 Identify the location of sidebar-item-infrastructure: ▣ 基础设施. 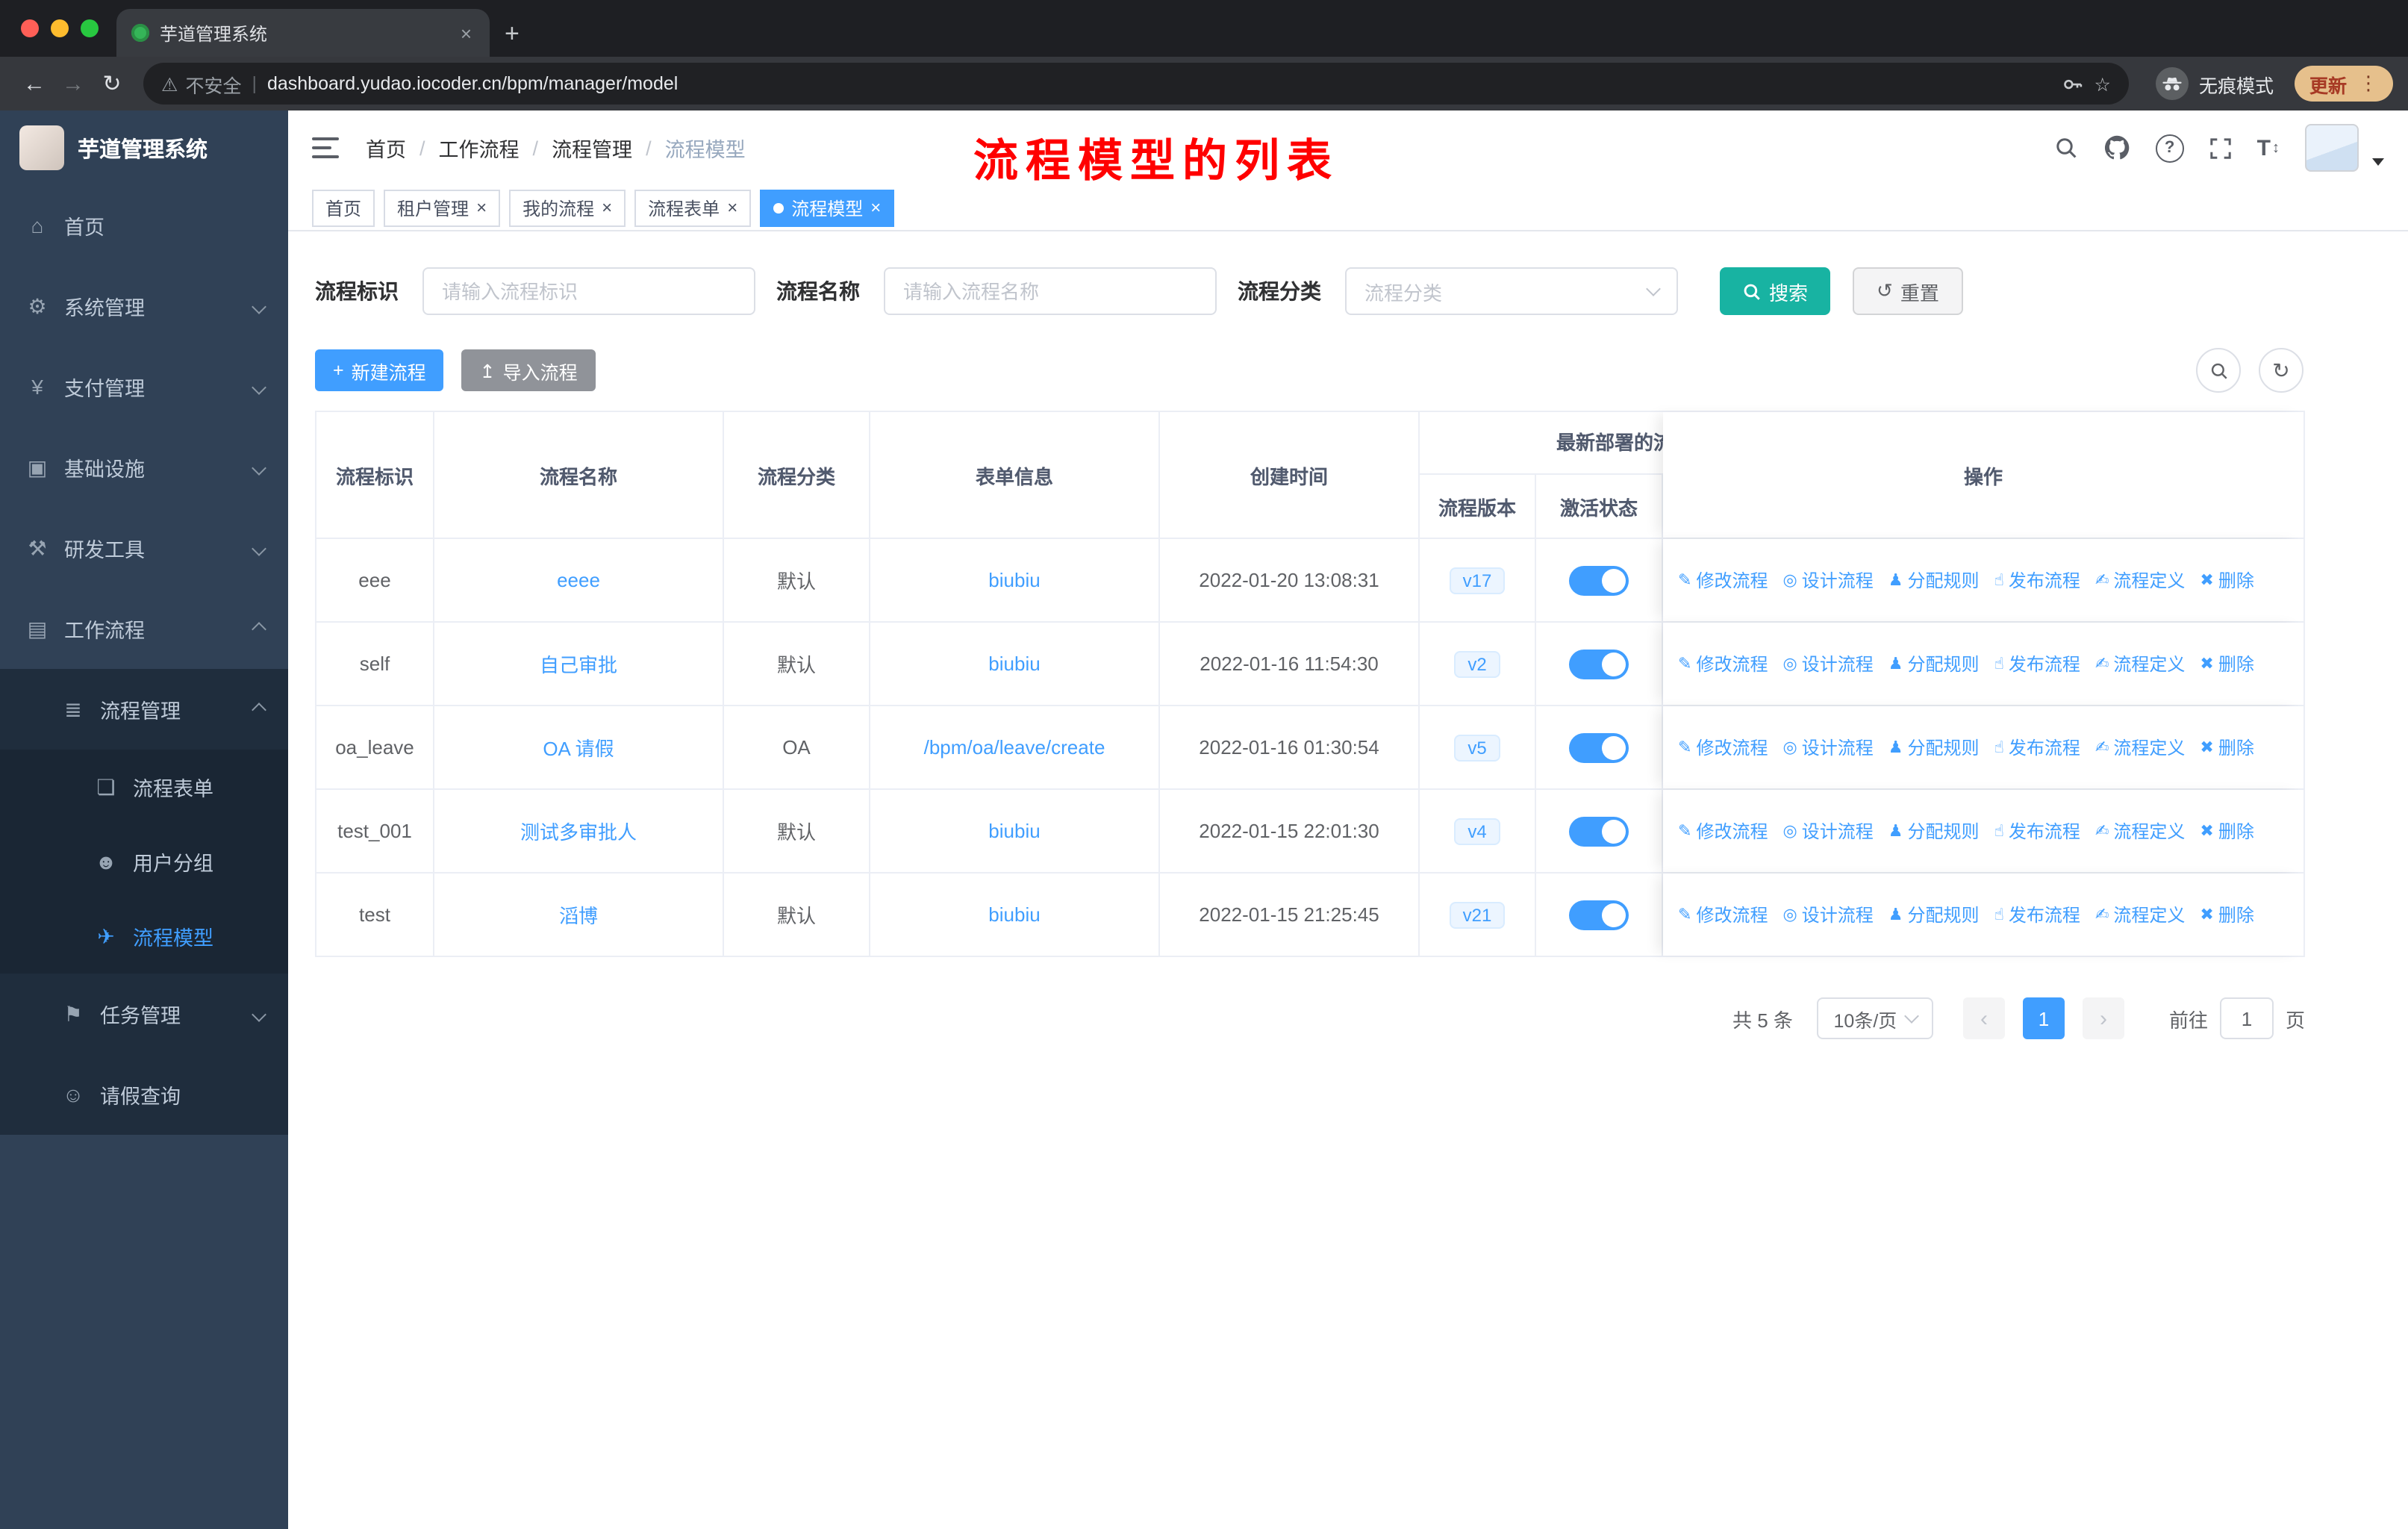
(144, 468).